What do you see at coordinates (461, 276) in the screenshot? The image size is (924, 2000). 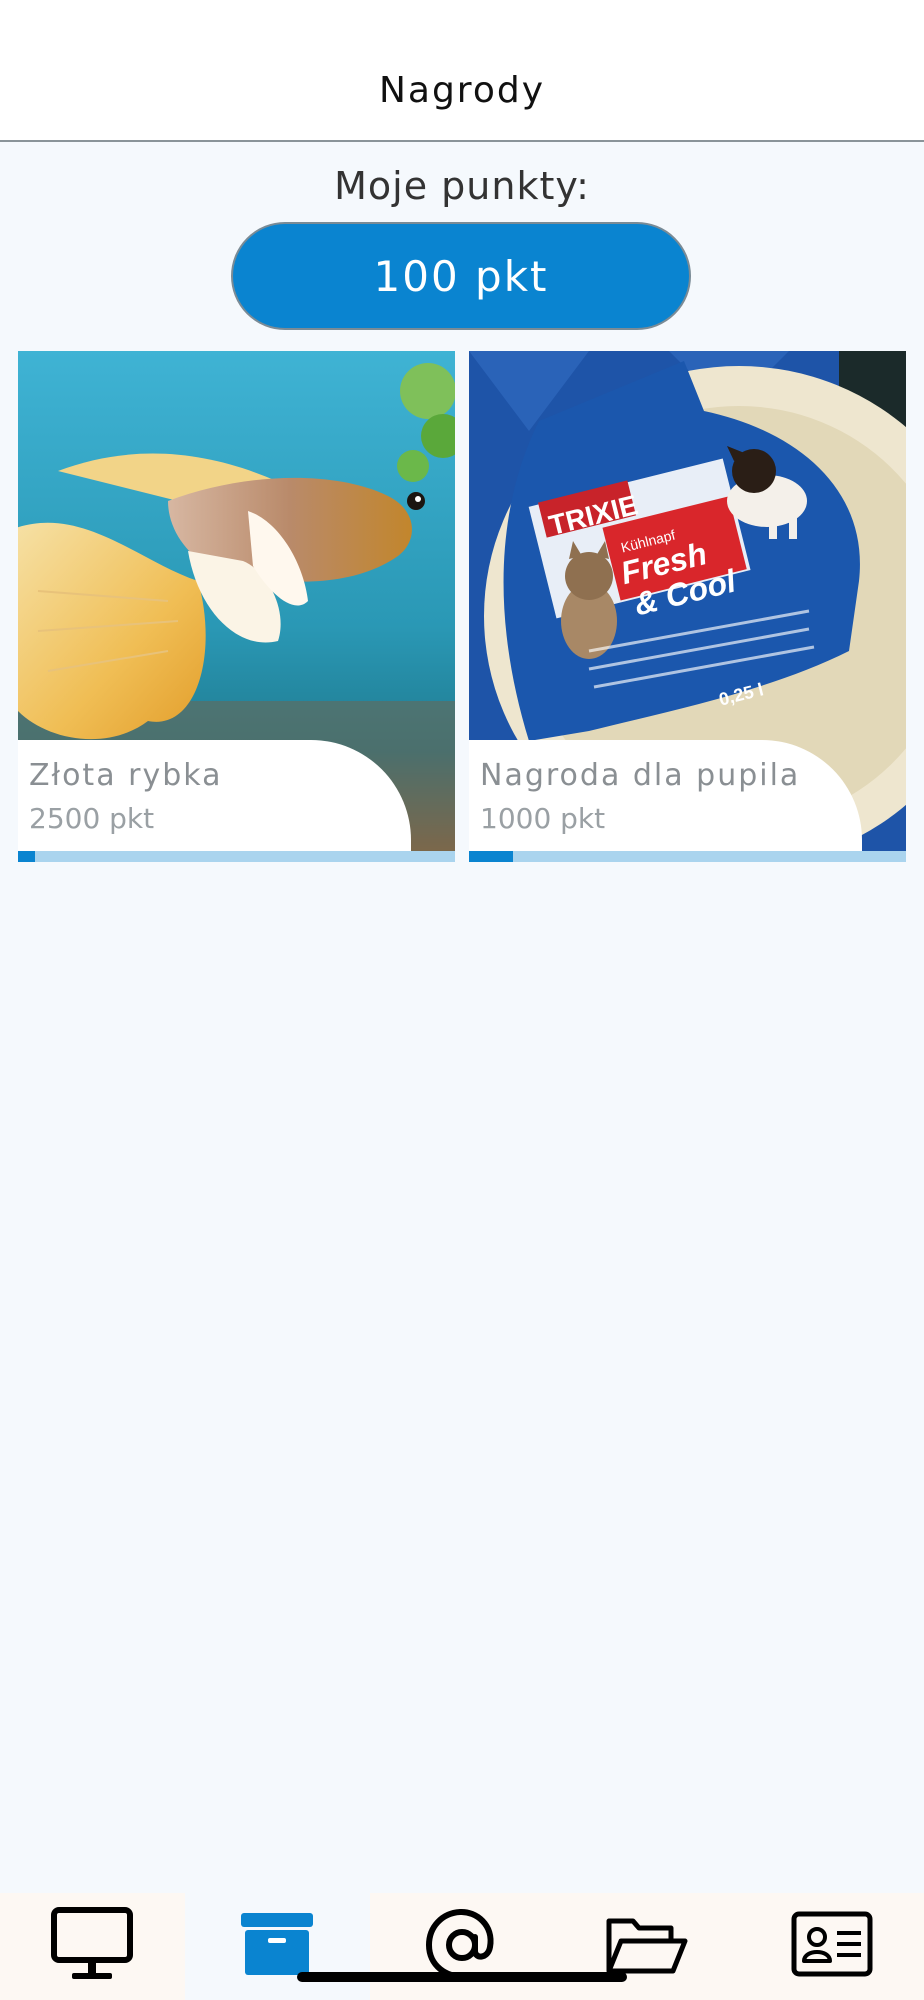 I see `points-balance-badge: 100 pkt` at bounding box center [461, 276].